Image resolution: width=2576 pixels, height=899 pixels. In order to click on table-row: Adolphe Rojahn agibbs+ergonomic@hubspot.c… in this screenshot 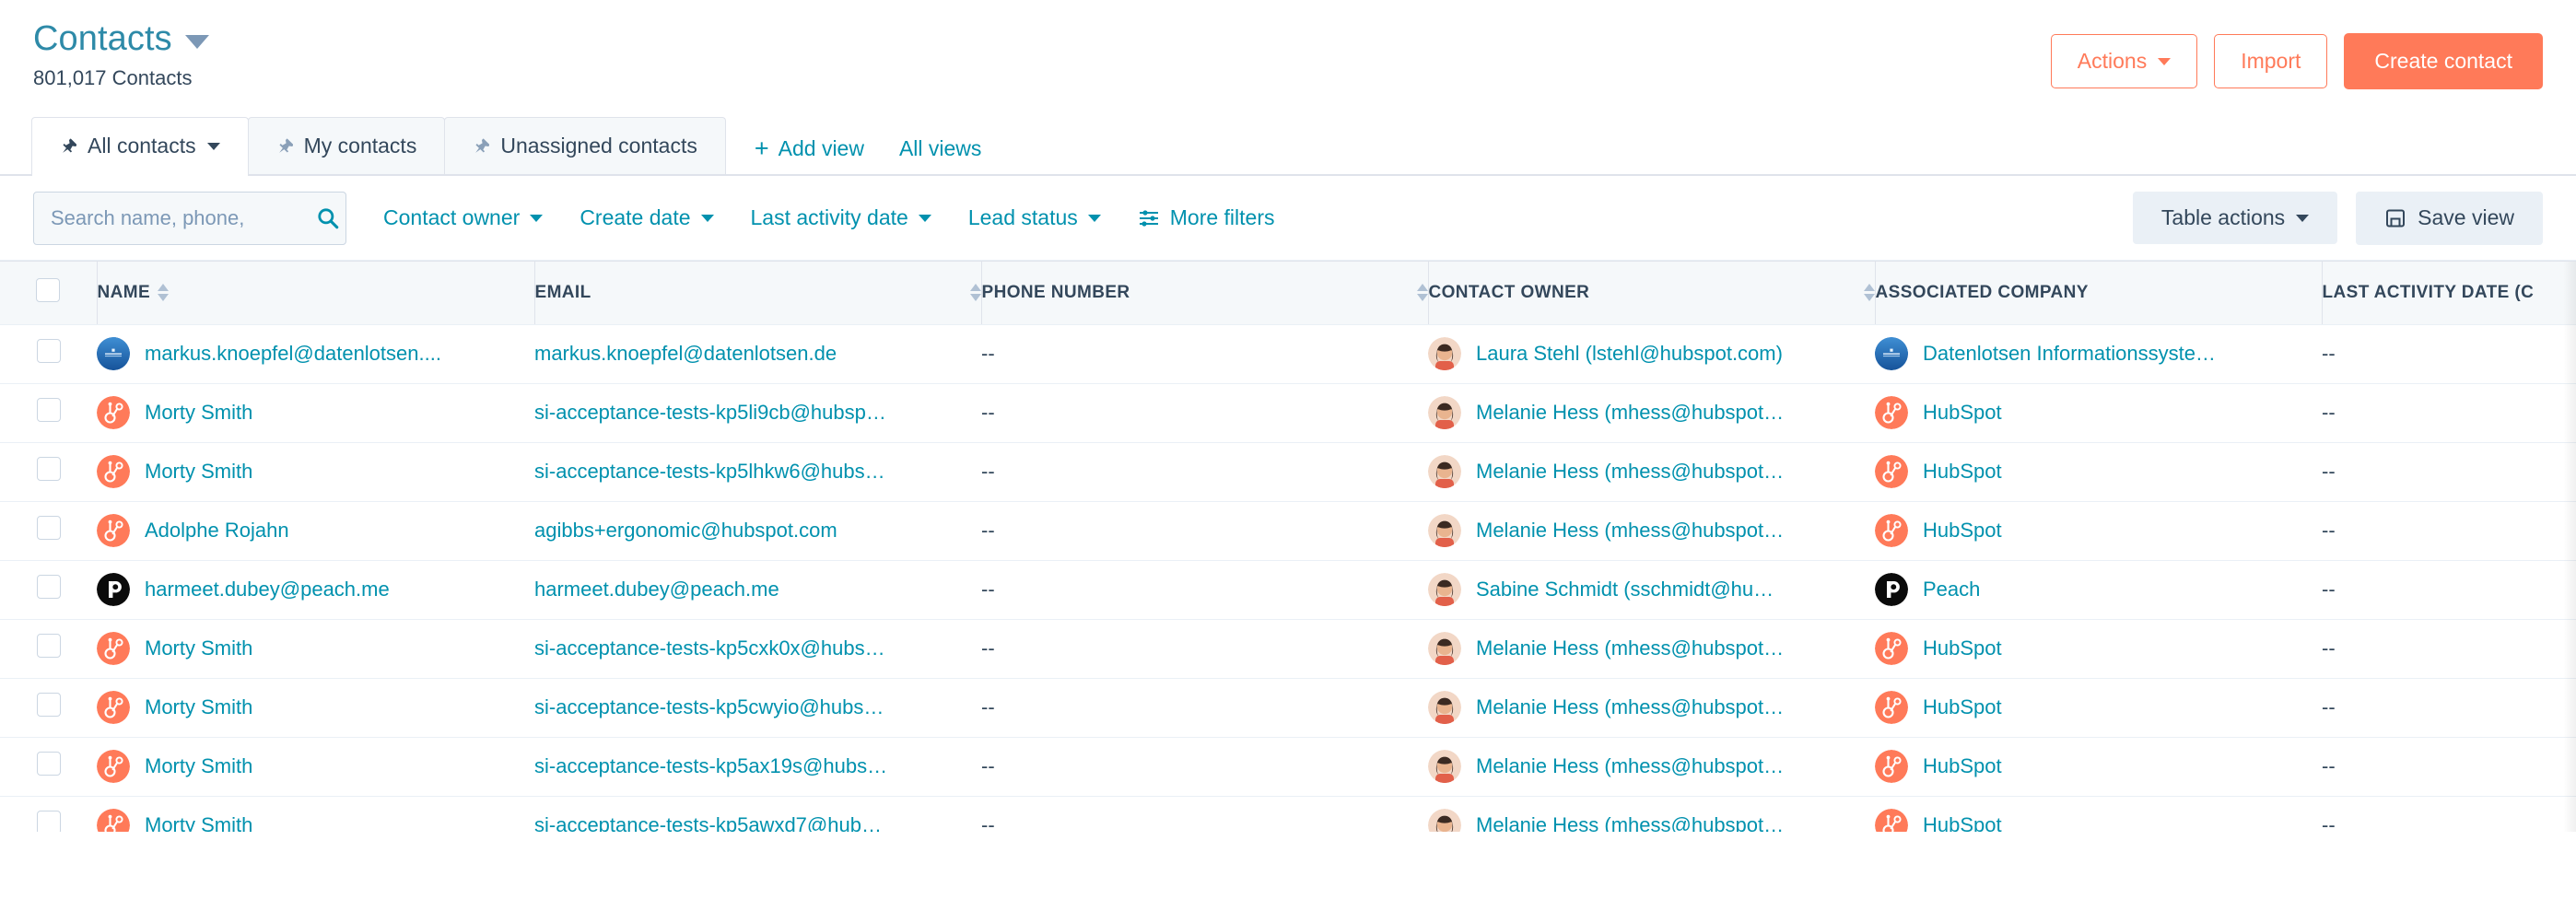, I will do `click(1288, 531)`.